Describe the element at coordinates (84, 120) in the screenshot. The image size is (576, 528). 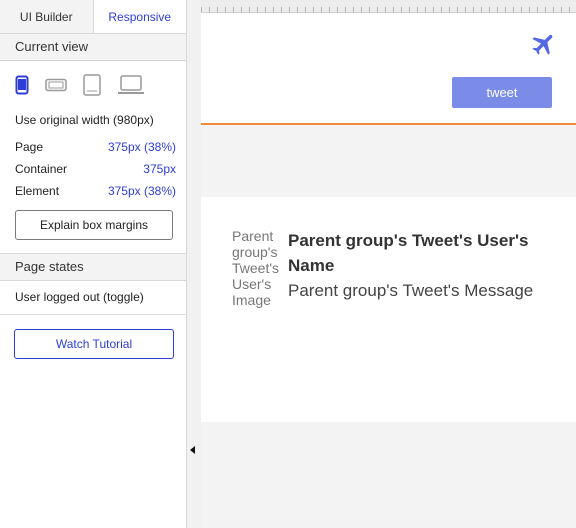
I see `original-width-text: Use original width (980px)` at that location.